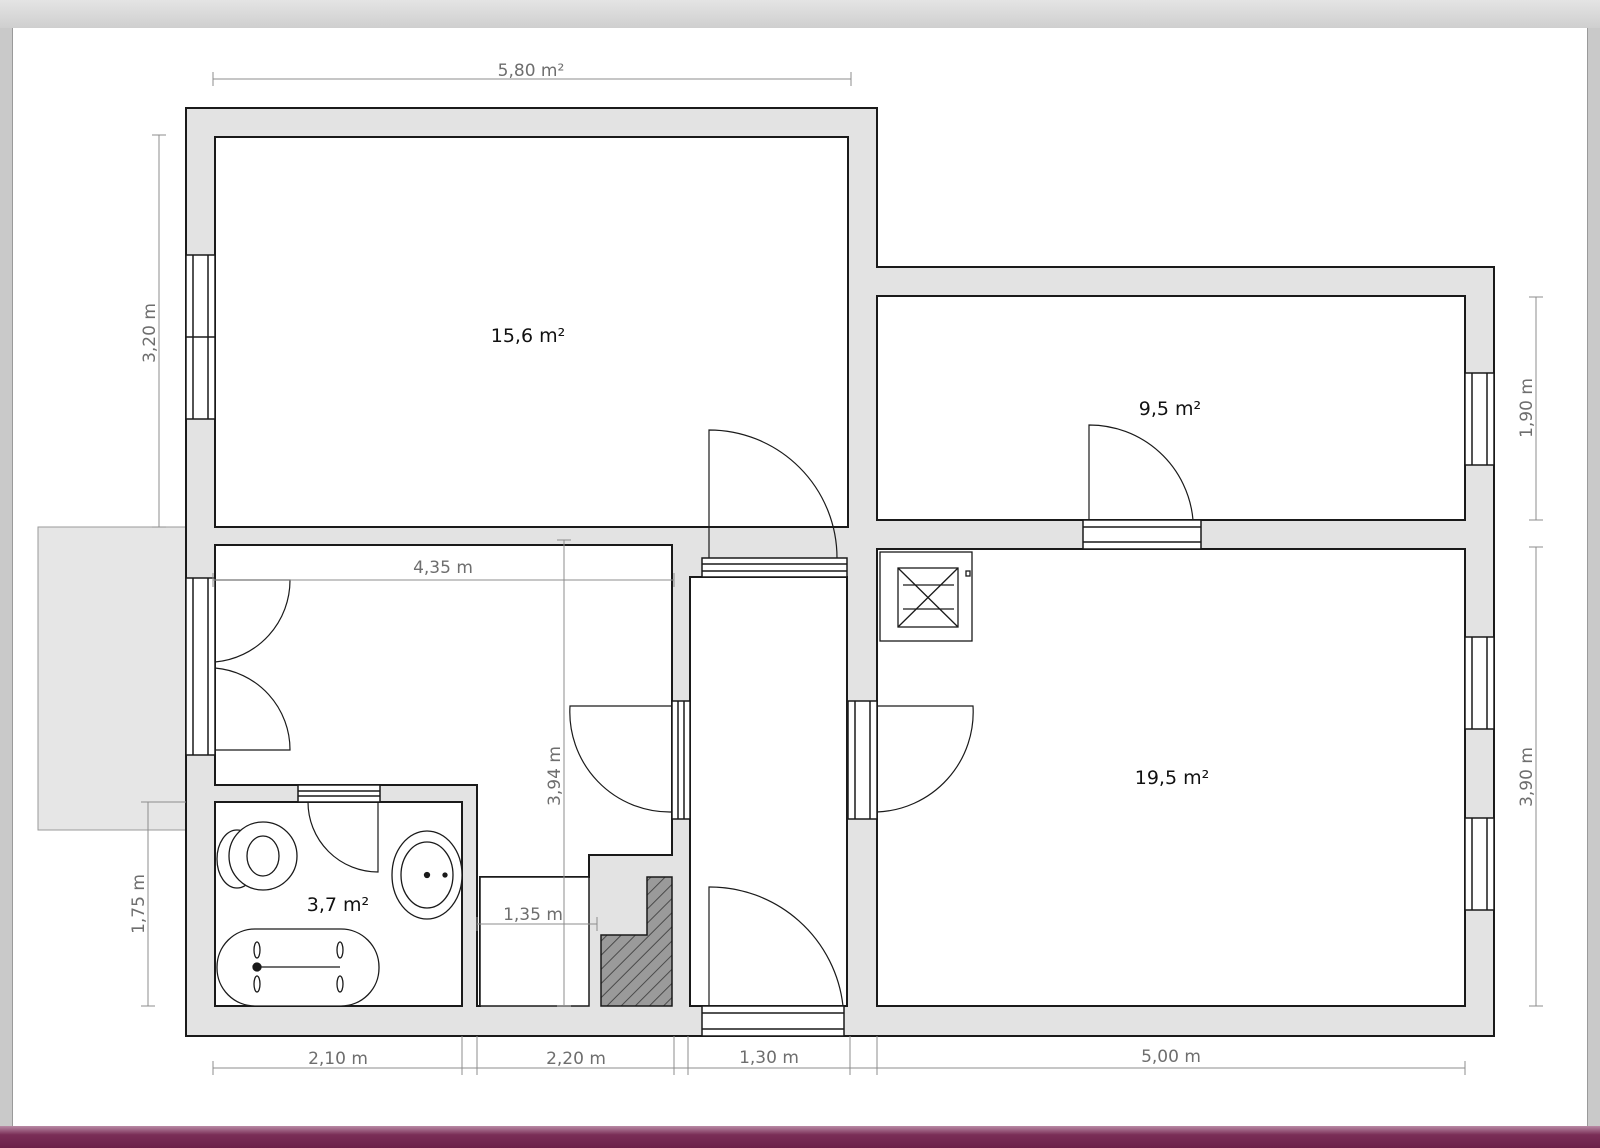 The width and height of the screenshot is (1600, 1148). I want to click on dim-left-upper: 3,20 m, so click(150, 333).